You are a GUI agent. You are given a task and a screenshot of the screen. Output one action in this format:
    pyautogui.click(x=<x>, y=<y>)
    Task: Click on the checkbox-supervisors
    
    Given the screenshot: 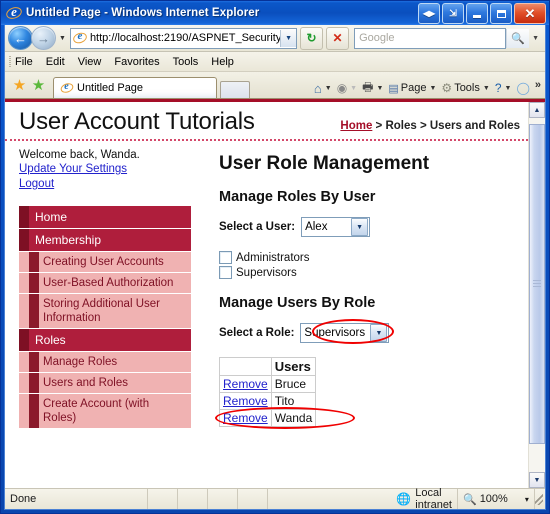 What is the action you would take?
    pyautogui.click(x=225, y=272)
    